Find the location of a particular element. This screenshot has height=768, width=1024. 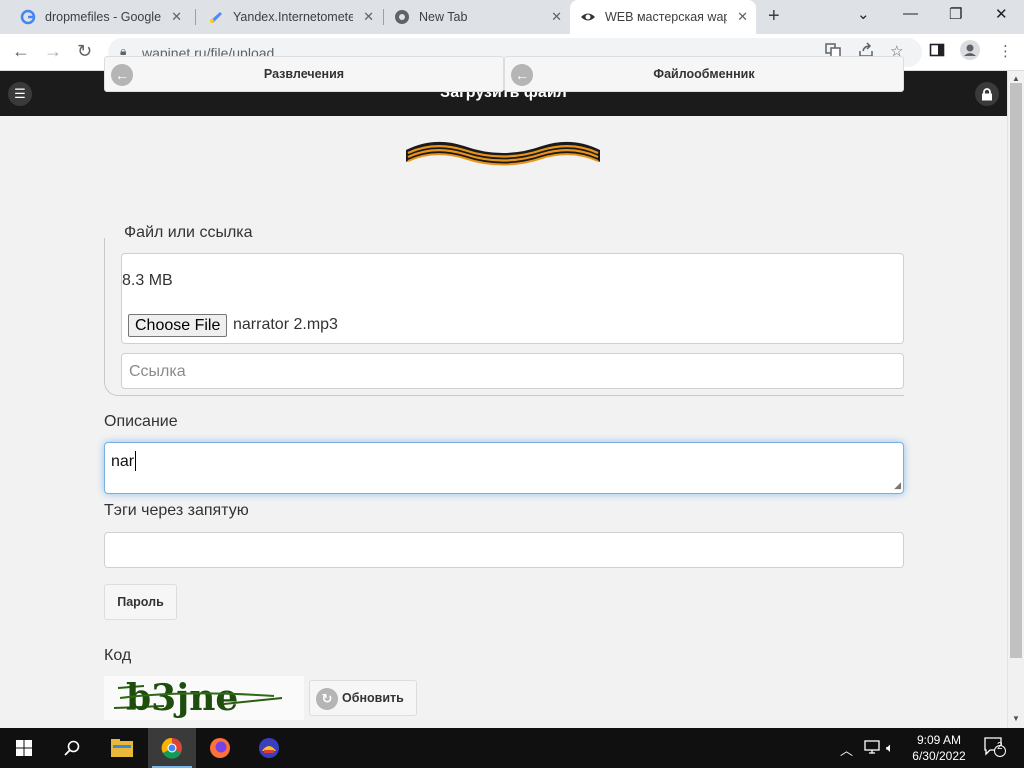

google-icon is located at coordinates (28, 17).